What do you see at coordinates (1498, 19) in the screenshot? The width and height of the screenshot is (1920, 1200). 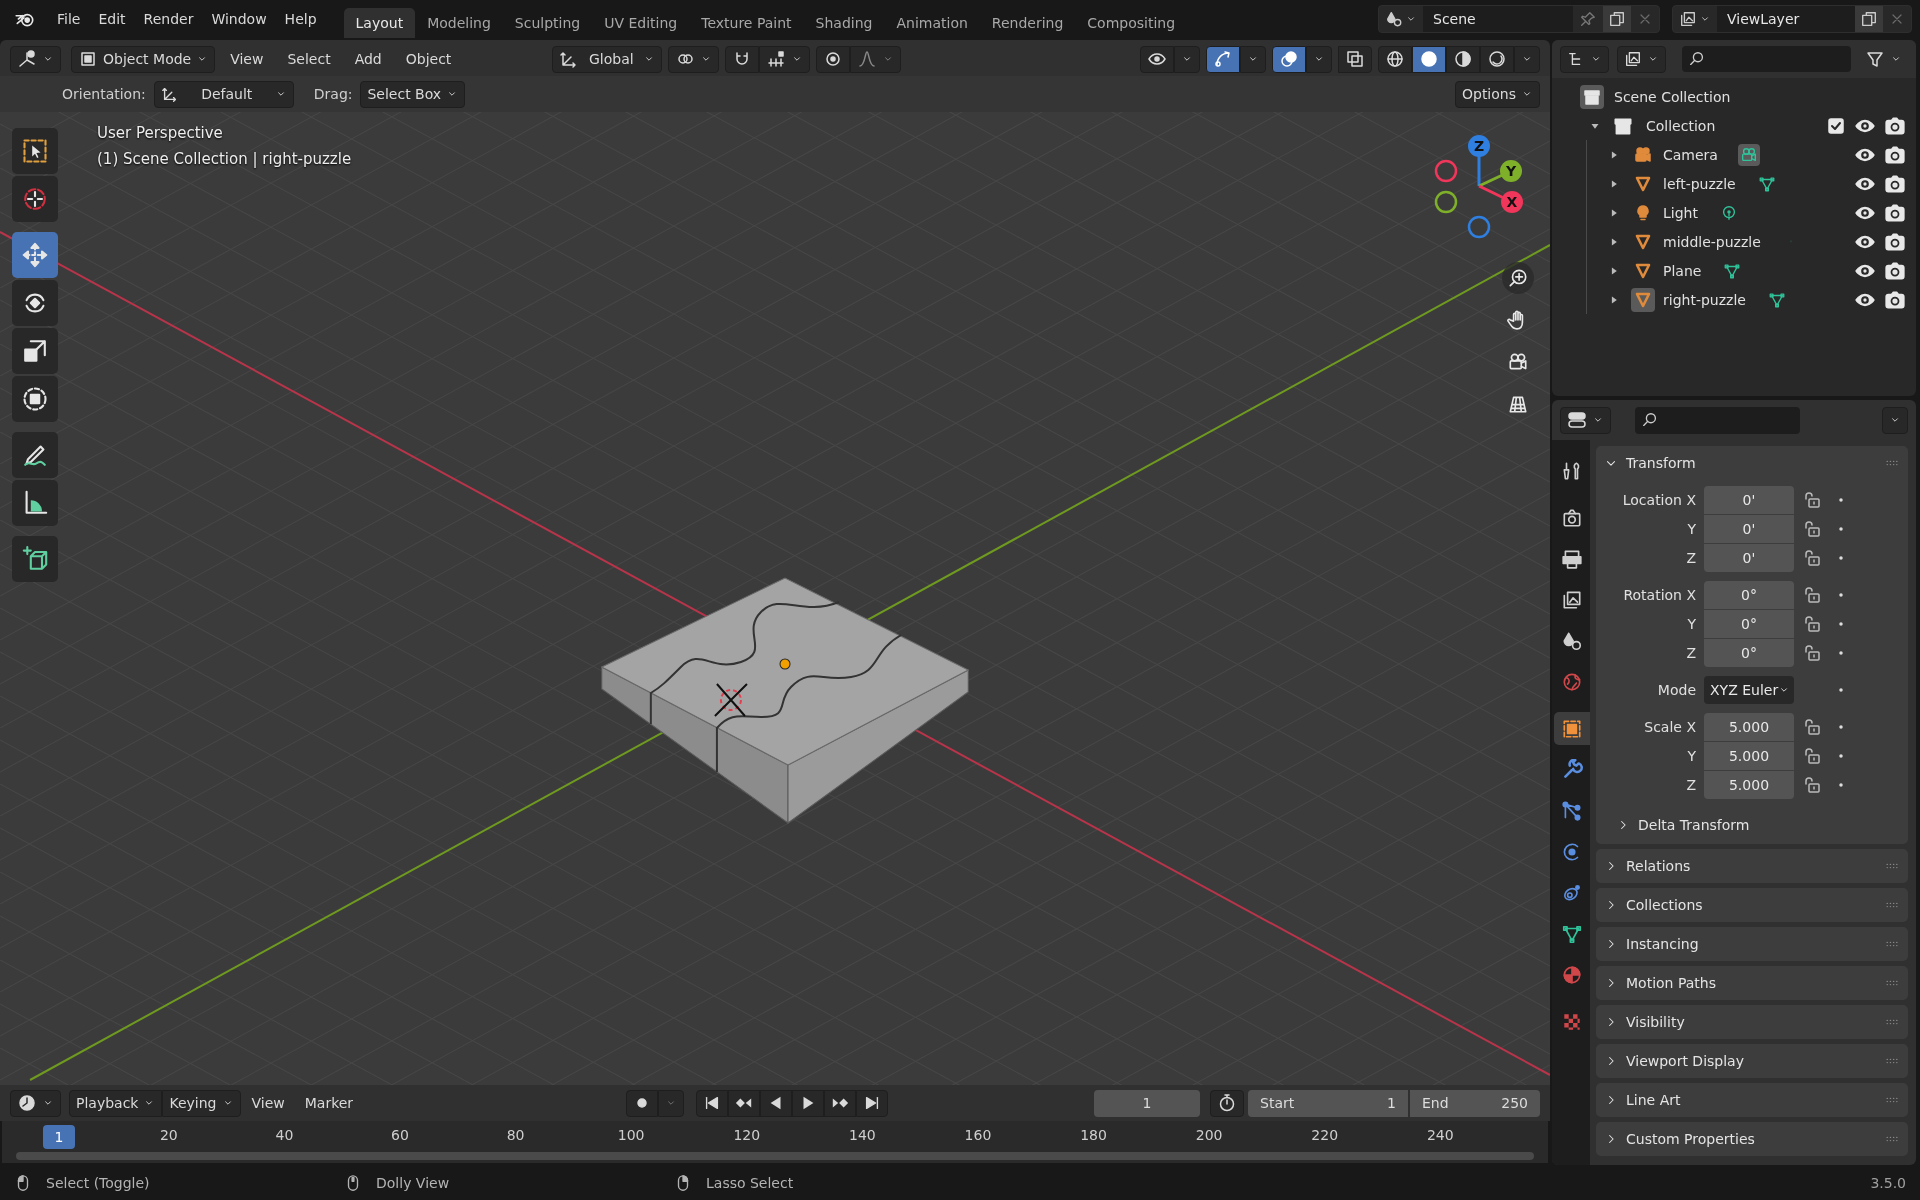 I see `scene-name-field: Scene` at bounding box center [1498, 19].